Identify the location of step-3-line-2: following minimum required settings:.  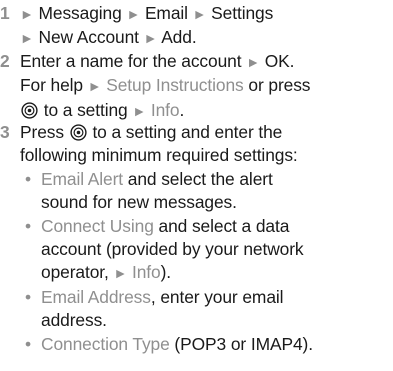
(159, 155).